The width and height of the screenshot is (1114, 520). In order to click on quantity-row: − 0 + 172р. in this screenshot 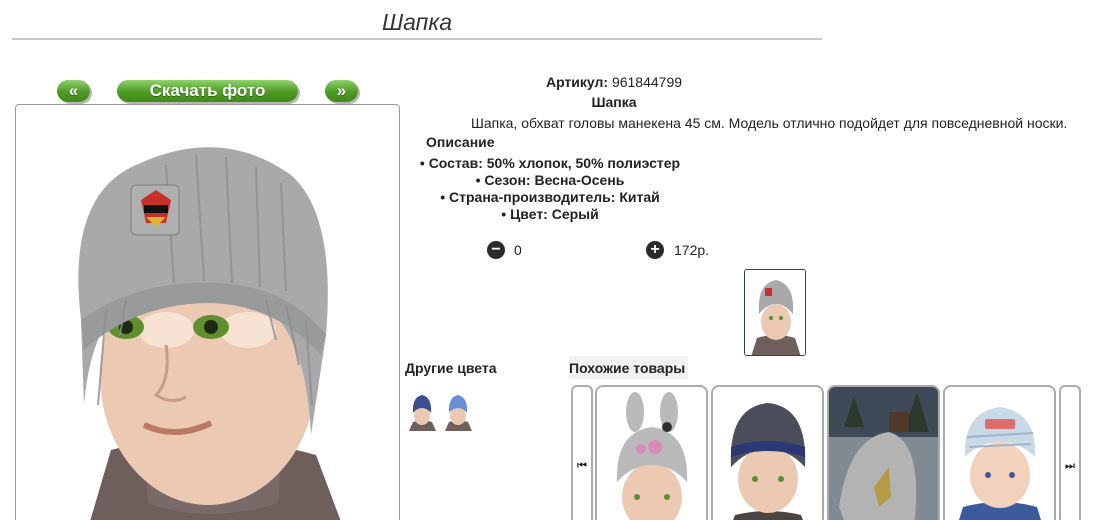, I will do `click(685, 250)`.